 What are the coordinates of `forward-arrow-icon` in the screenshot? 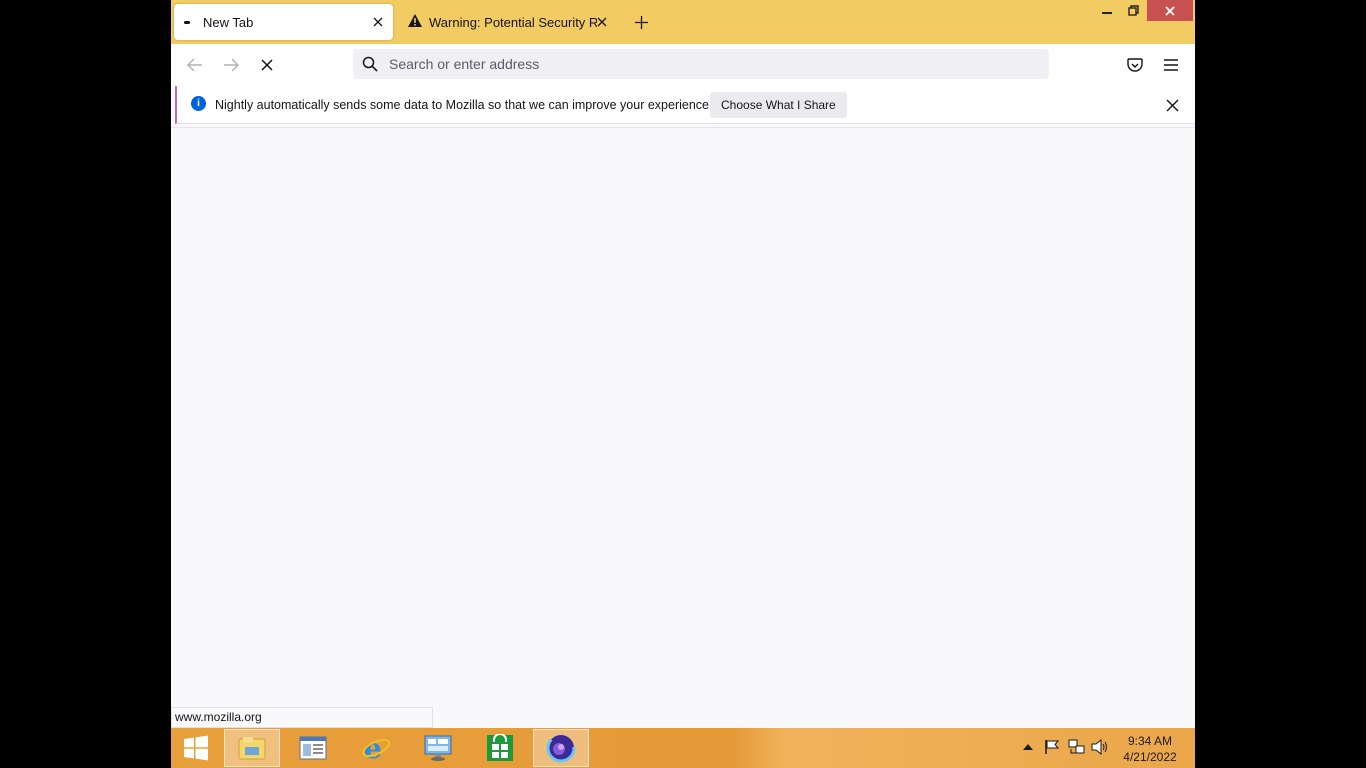 It's located at (231, 65).